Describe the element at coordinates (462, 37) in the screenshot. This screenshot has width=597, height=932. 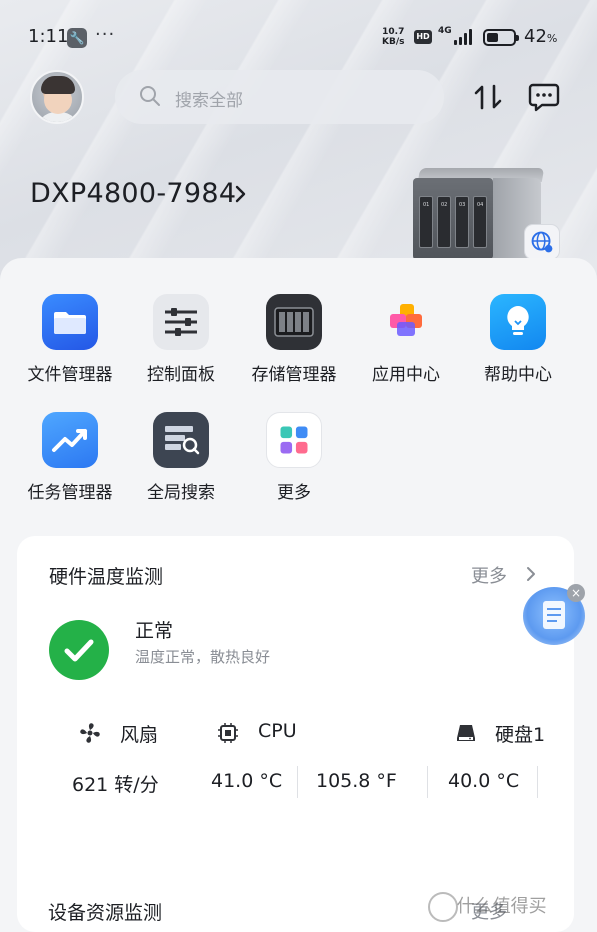
I see `signal-bars-icon` at that location.